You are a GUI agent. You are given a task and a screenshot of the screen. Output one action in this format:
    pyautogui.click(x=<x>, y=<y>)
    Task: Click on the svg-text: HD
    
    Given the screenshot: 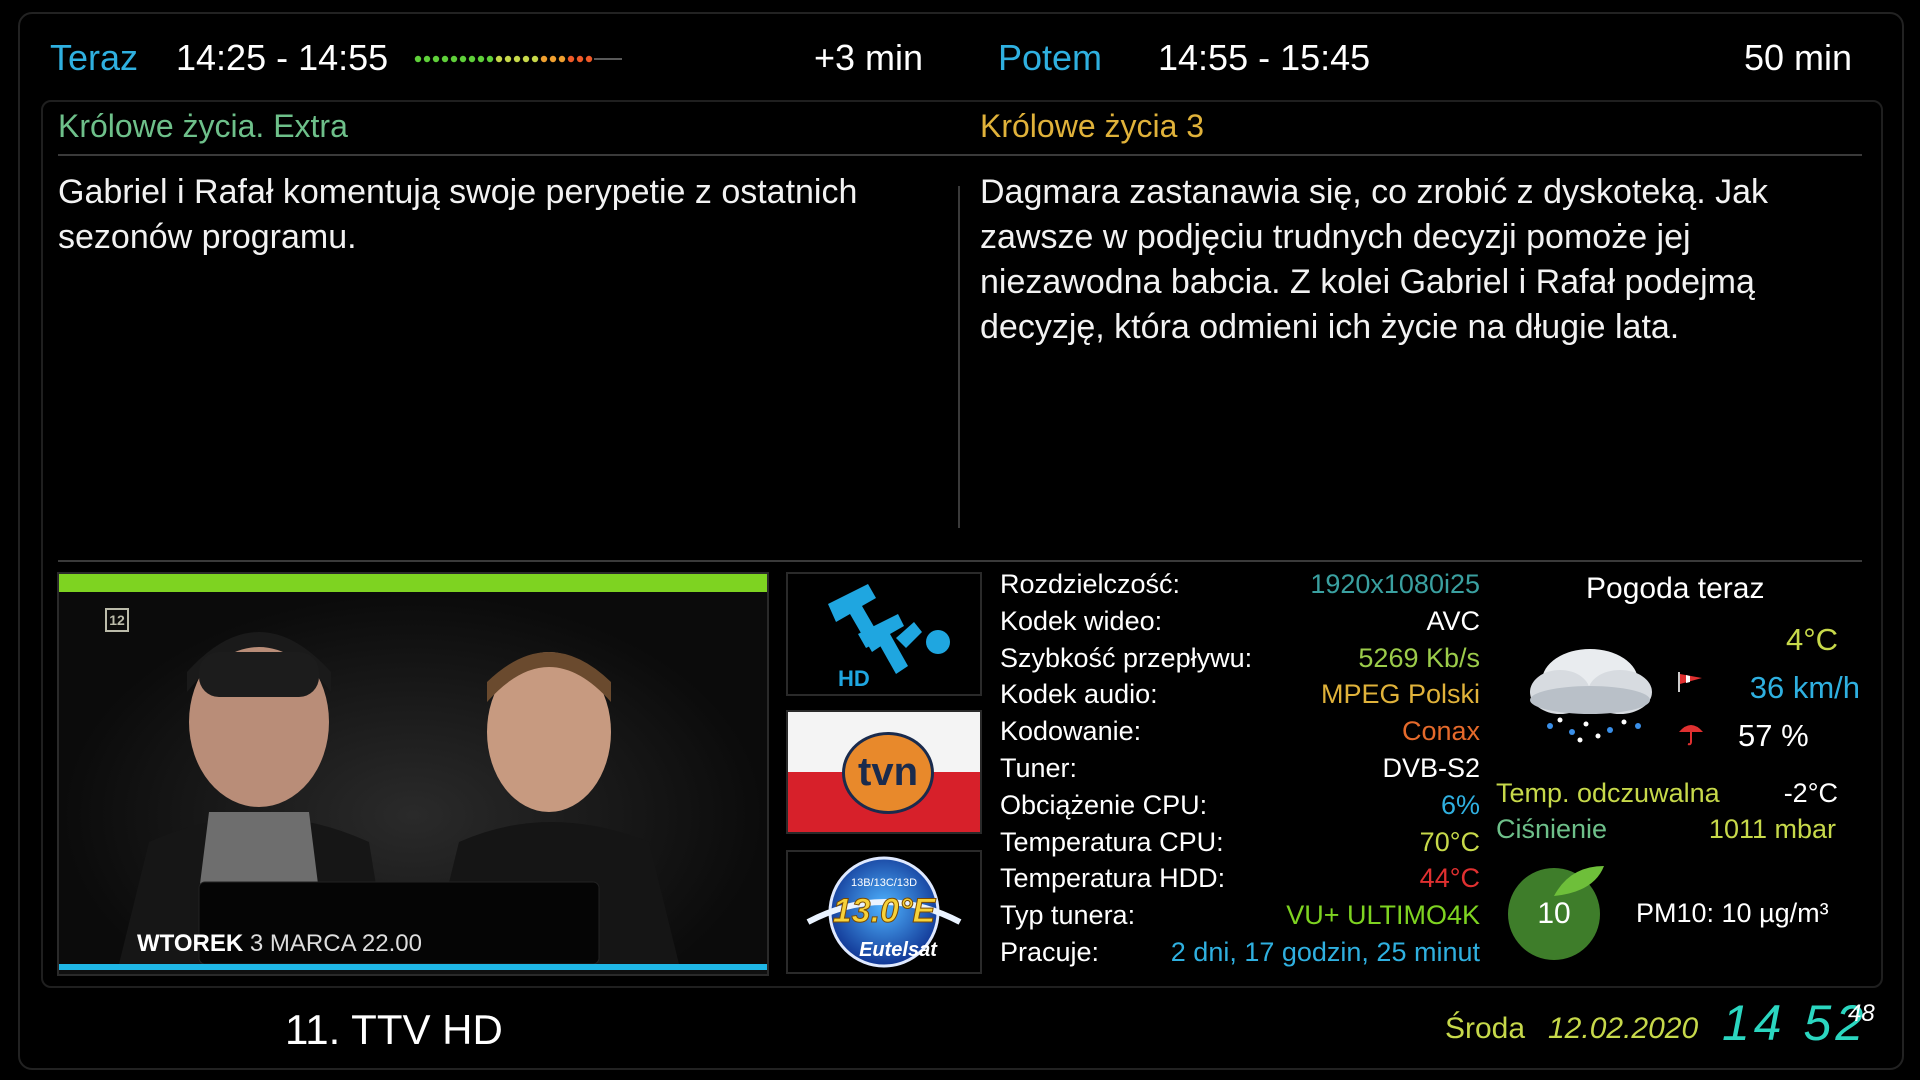 What is the action you would take?
    pyautogui.click(x=854, y=678)
    